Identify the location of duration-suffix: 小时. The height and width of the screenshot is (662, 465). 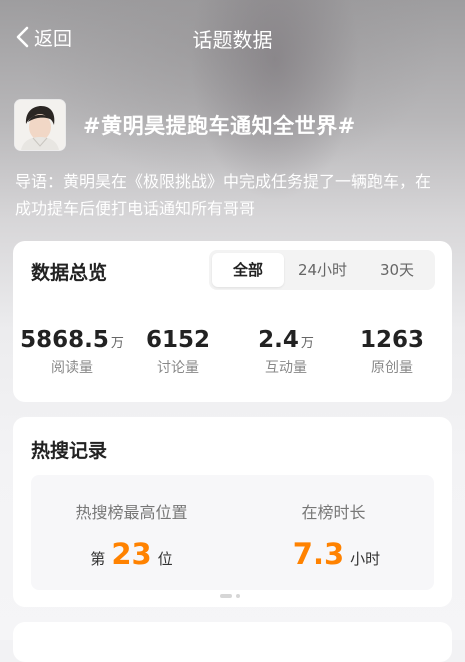
(365, 559).